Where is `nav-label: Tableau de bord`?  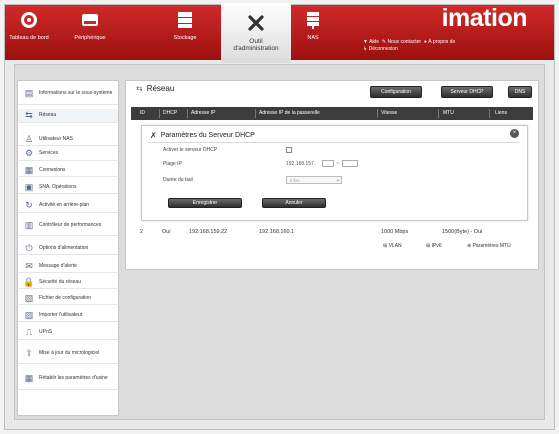
nav-label: Tableau de bord is located at coordinates (29, 38).